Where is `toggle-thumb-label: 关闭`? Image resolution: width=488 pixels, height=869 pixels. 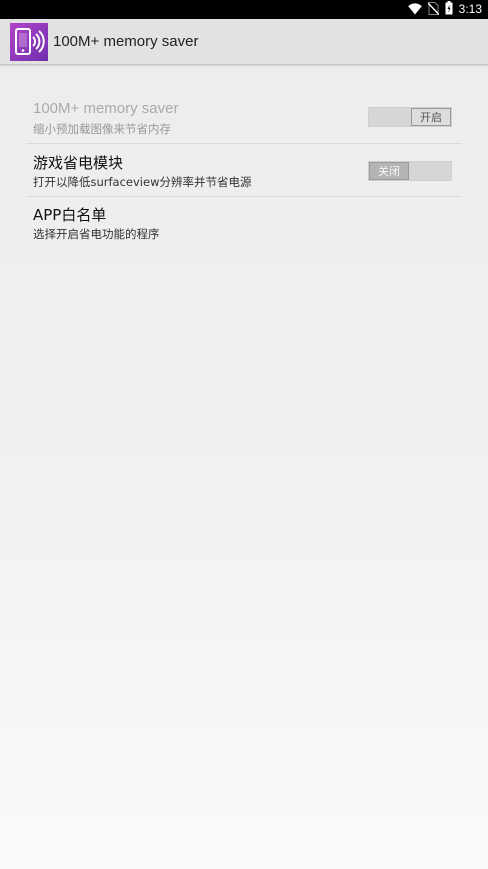
toggle-thumb-label: 关闭 is located at coordinates (389, 171).